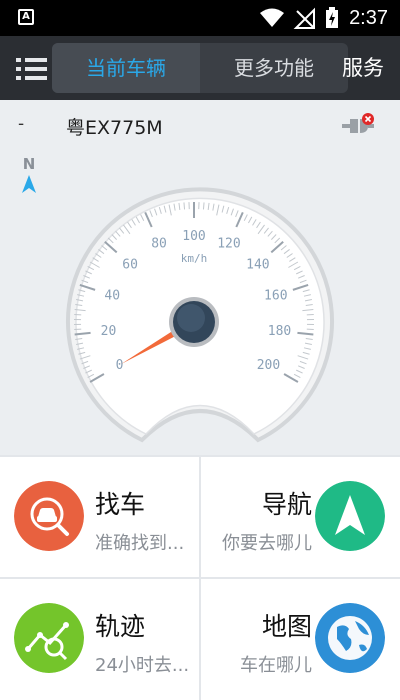 The image size is (400, 700). Describe the element at coordinates (29, 184) in the screenshot. I see `compass-arrow-icon` at that location.